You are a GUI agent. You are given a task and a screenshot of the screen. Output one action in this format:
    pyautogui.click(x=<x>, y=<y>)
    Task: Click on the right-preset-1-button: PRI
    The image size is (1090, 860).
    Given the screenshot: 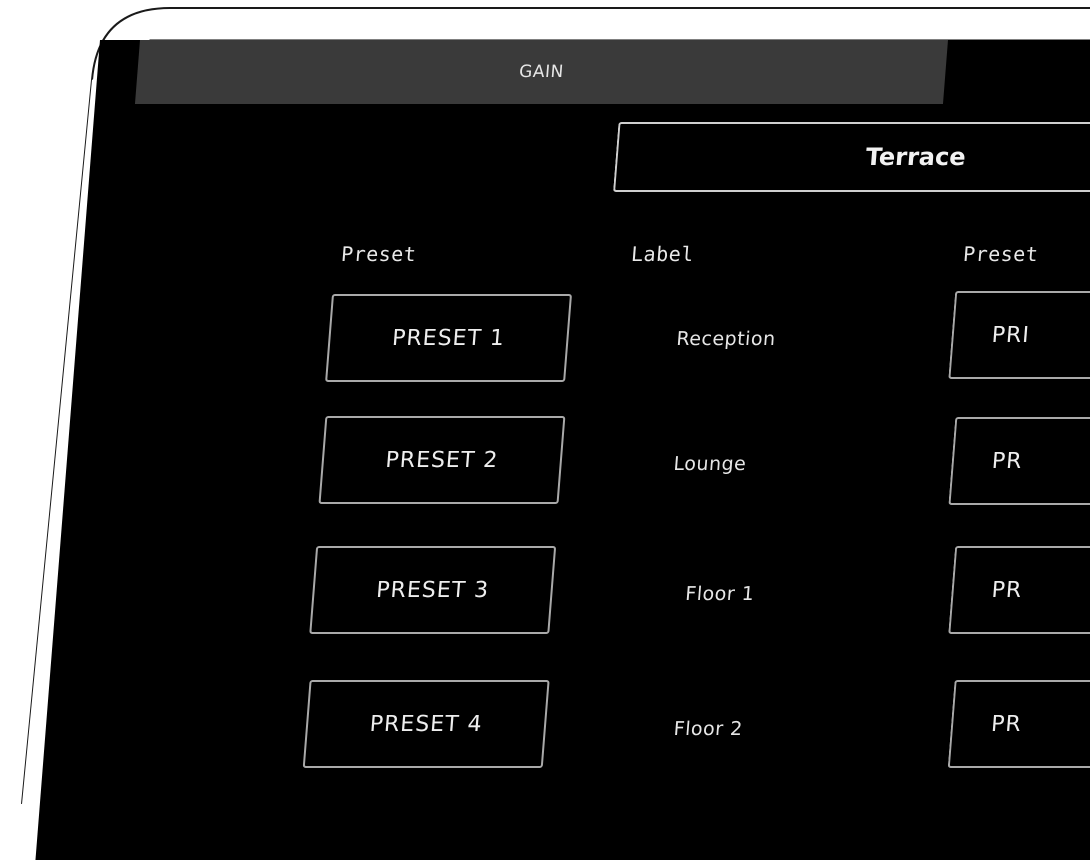 What is the action you would take?
    pyautogui.click(x=1019, y=335)
    